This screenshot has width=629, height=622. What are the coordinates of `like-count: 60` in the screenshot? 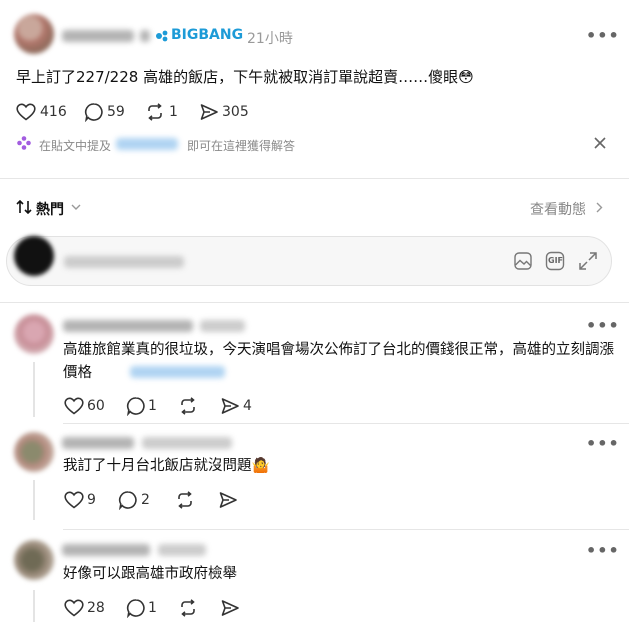 It's located at (96, 406).